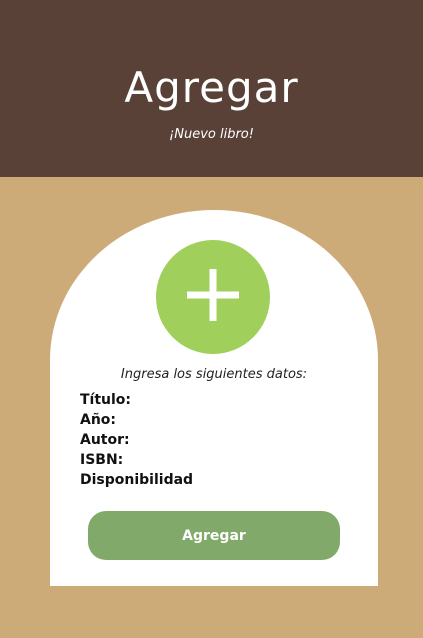 The image size is (423, 638). Describe the element at coordinates (214, 374) in the screenshot. I see `form-instructions: Ingresa los siguientes datos:` at that location.